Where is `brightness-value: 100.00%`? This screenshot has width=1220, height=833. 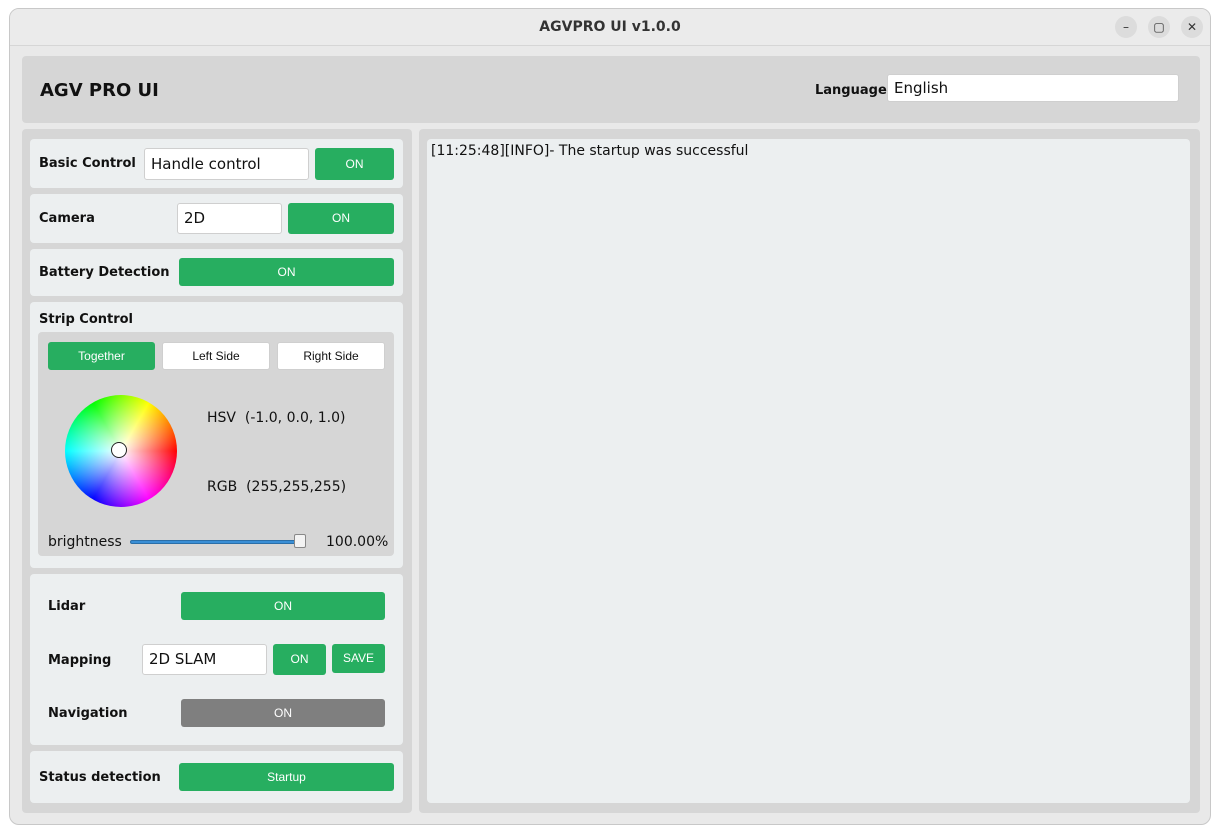
brightness-value: 100.00% is located at coordinates (357, 542).